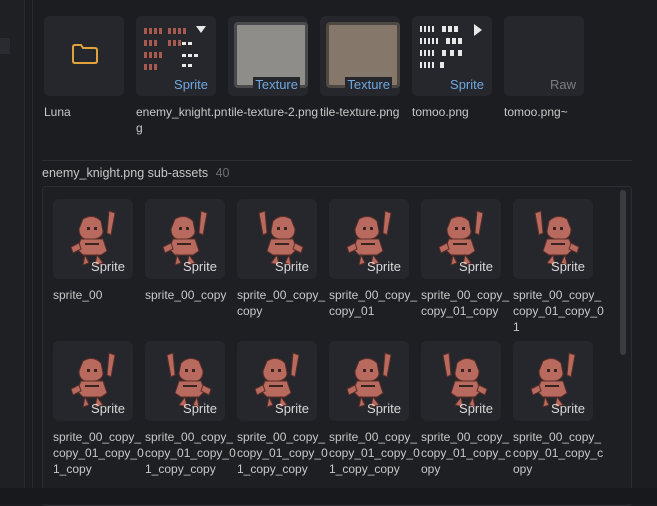  What do you see at coordinates (373, 303) in the screenshot?
I see `sub-asset-label: sprite_00_copy_copy_01` at bounding box center [373, 303].